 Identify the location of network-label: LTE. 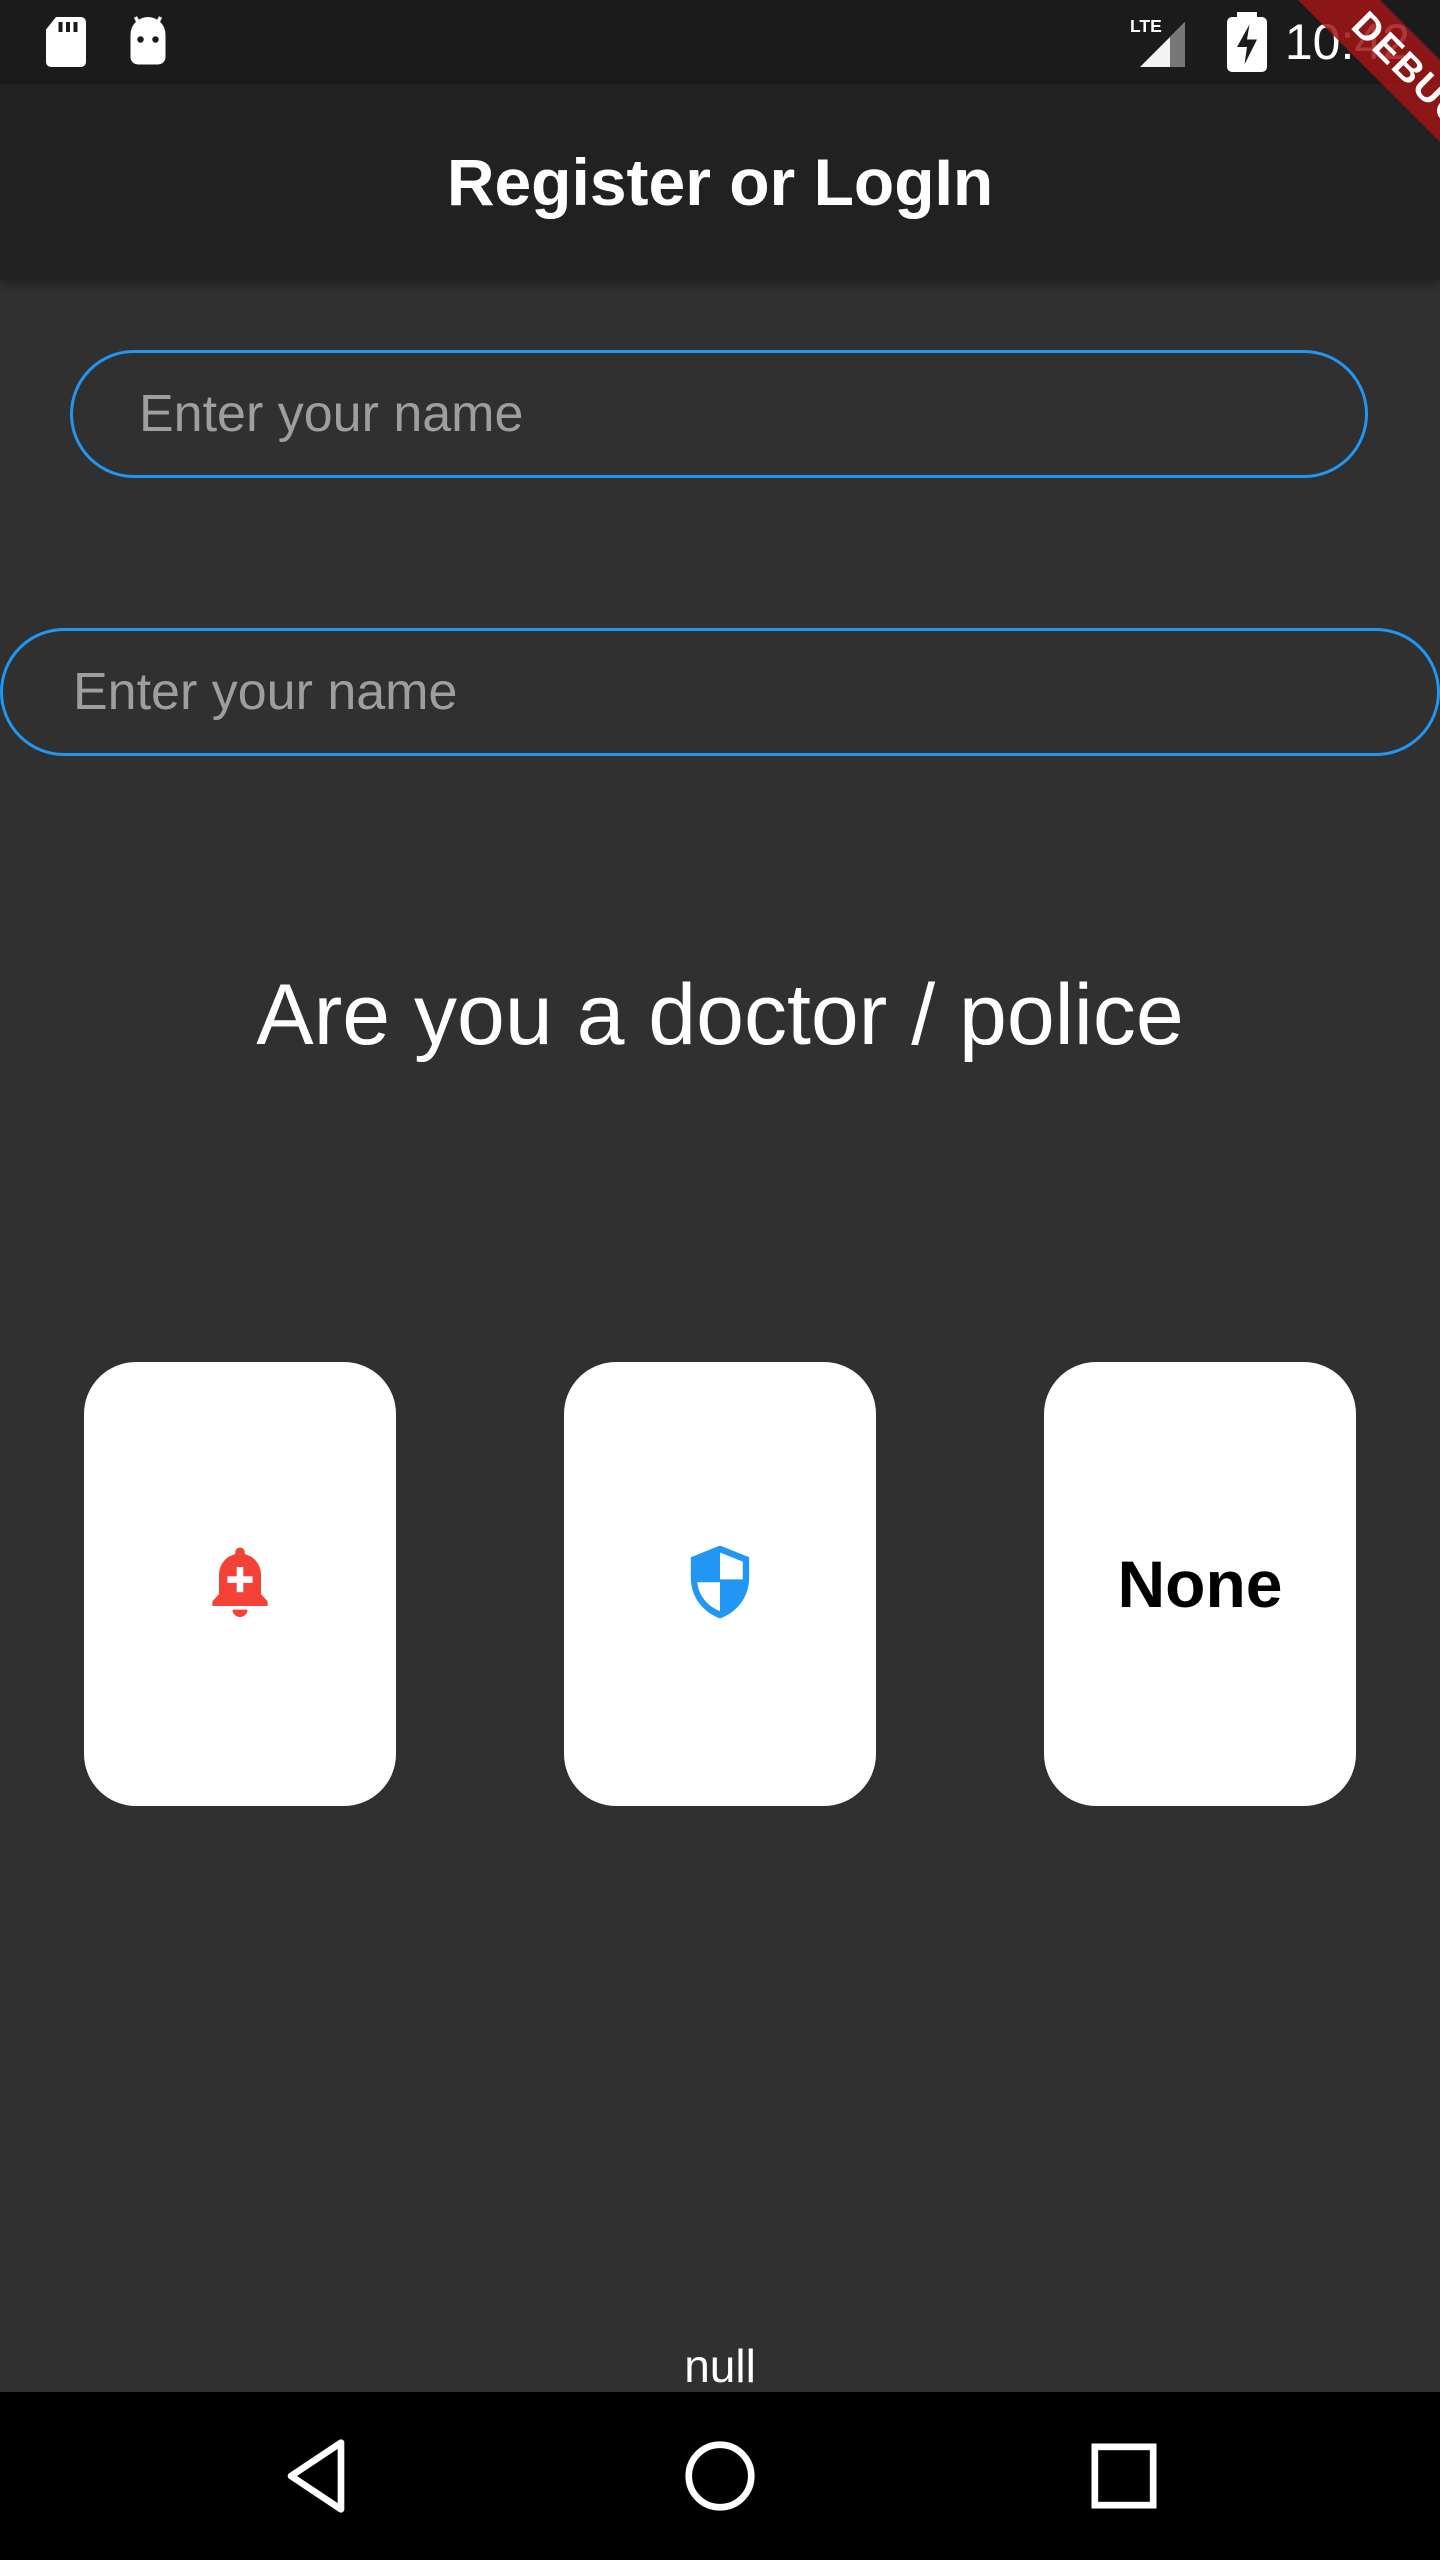
(1146, 26).